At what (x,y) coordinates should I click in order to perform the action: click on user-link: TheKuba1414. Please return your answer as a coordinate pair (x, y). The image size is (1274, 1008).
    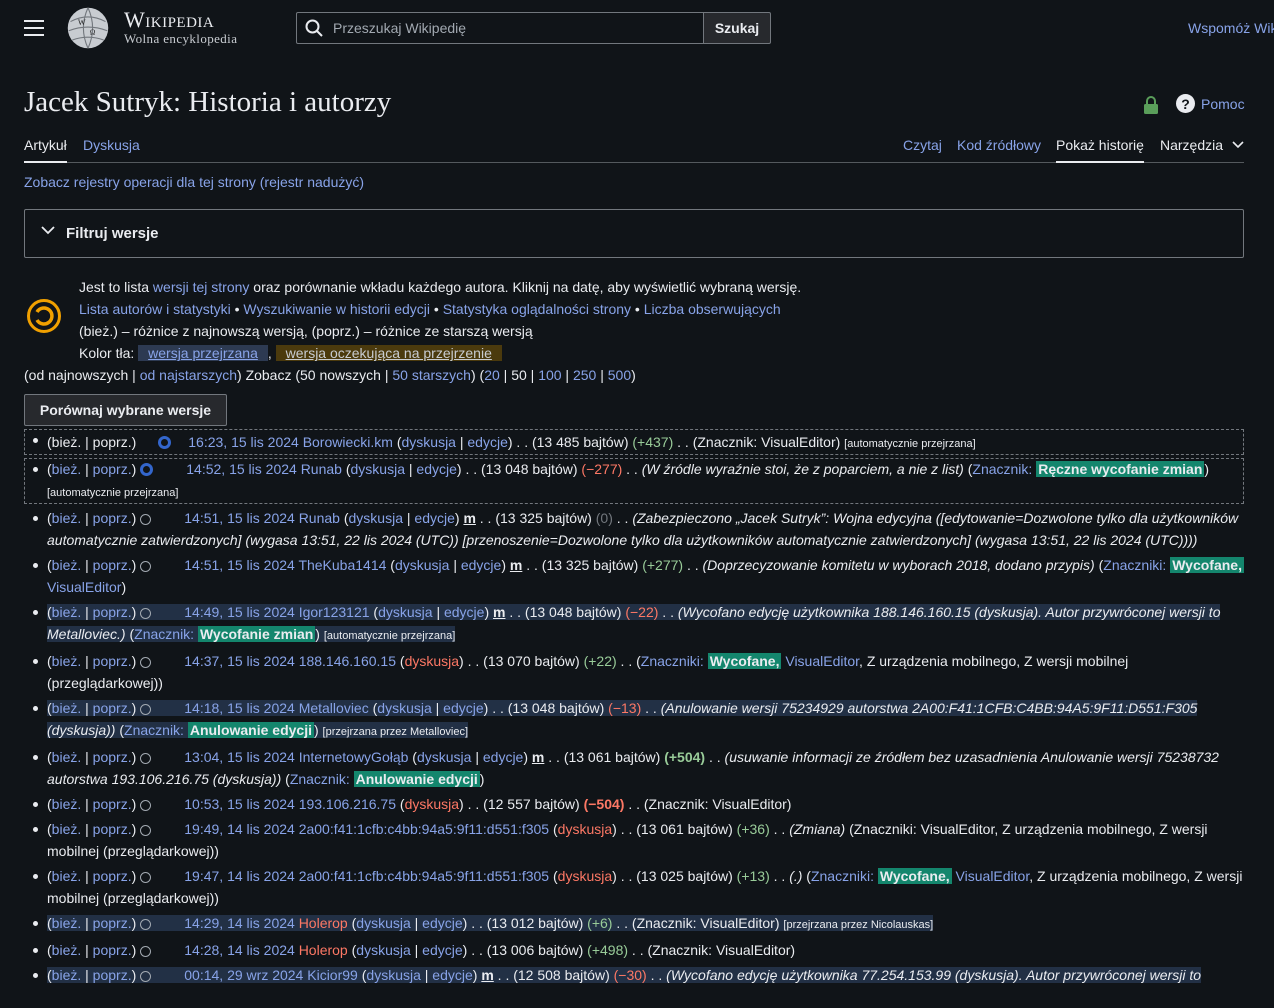
    Looking at the image, I should click on (342, 565).